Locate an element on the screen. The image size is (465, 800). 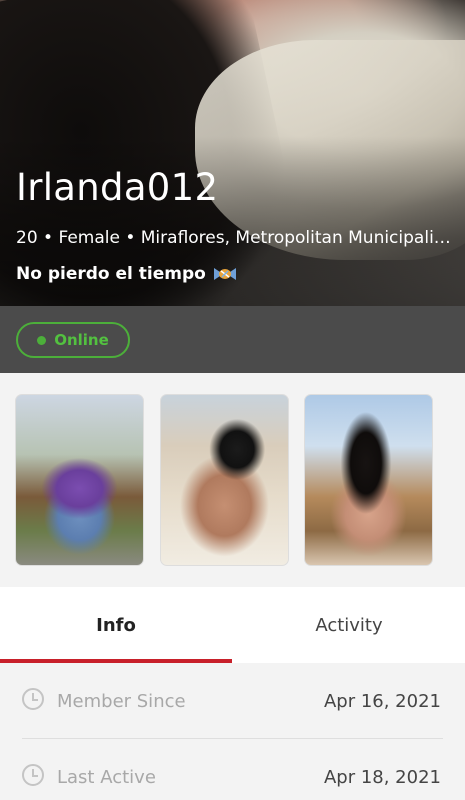
online-status-label: Online is located at coordinates (81, 340).